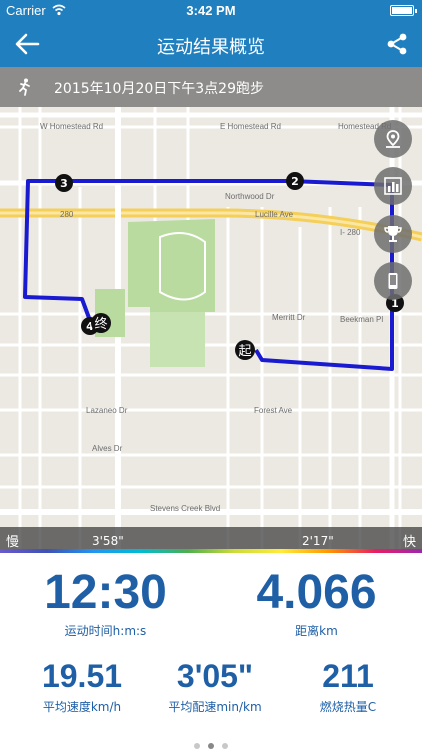 This screenshot has height=750, width=422. What do you see at coordinates (409, 542) in the screenshot?
I see `fast-label: 快` at bounding box center [409, 542].